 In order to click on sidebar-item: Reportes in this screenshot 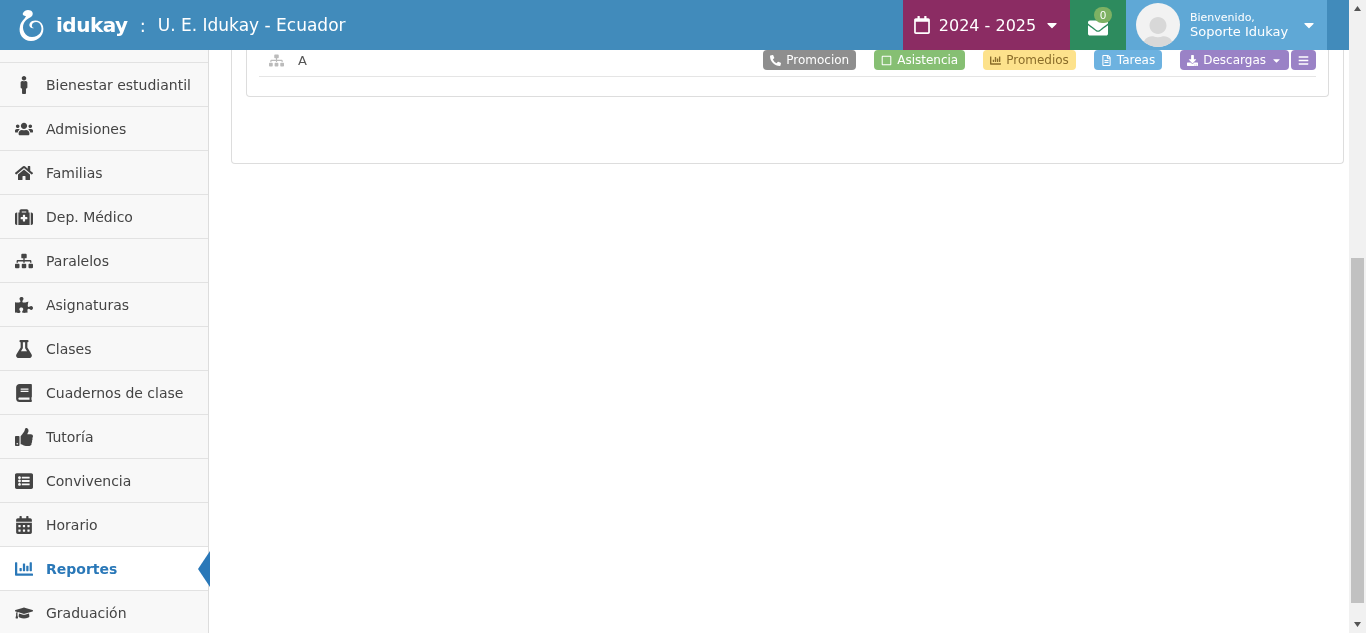, I will do `click(104, 569)`.